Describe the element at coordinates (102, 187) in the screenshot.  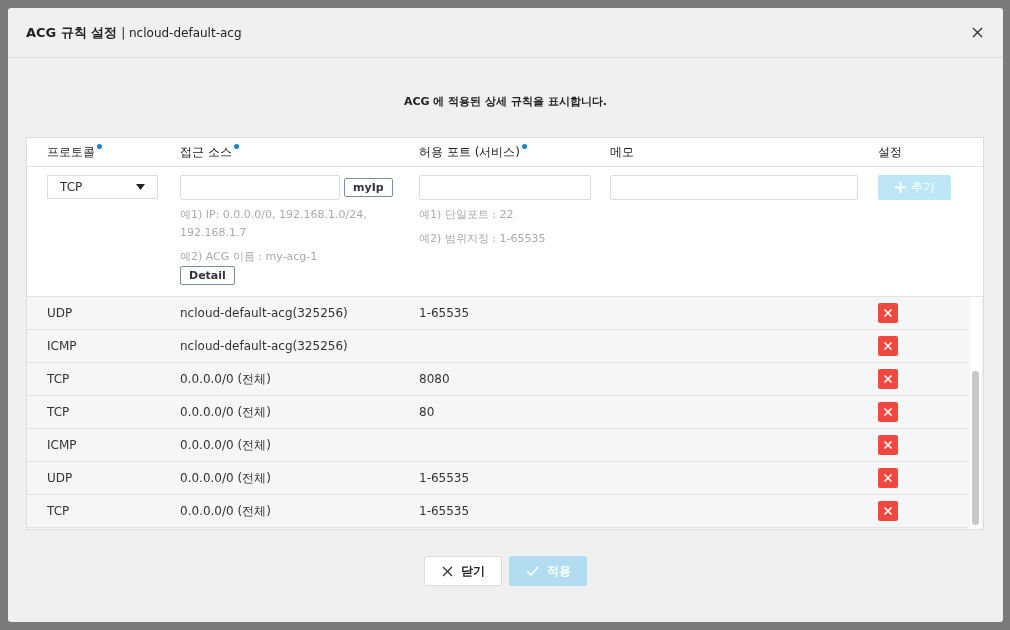
I see `protocol-select: TCP` at that location.